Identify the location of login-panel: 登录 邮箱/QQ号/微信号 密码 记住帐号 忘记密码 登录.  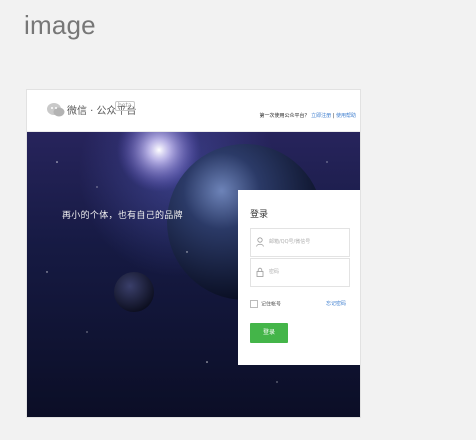
(299, 277).